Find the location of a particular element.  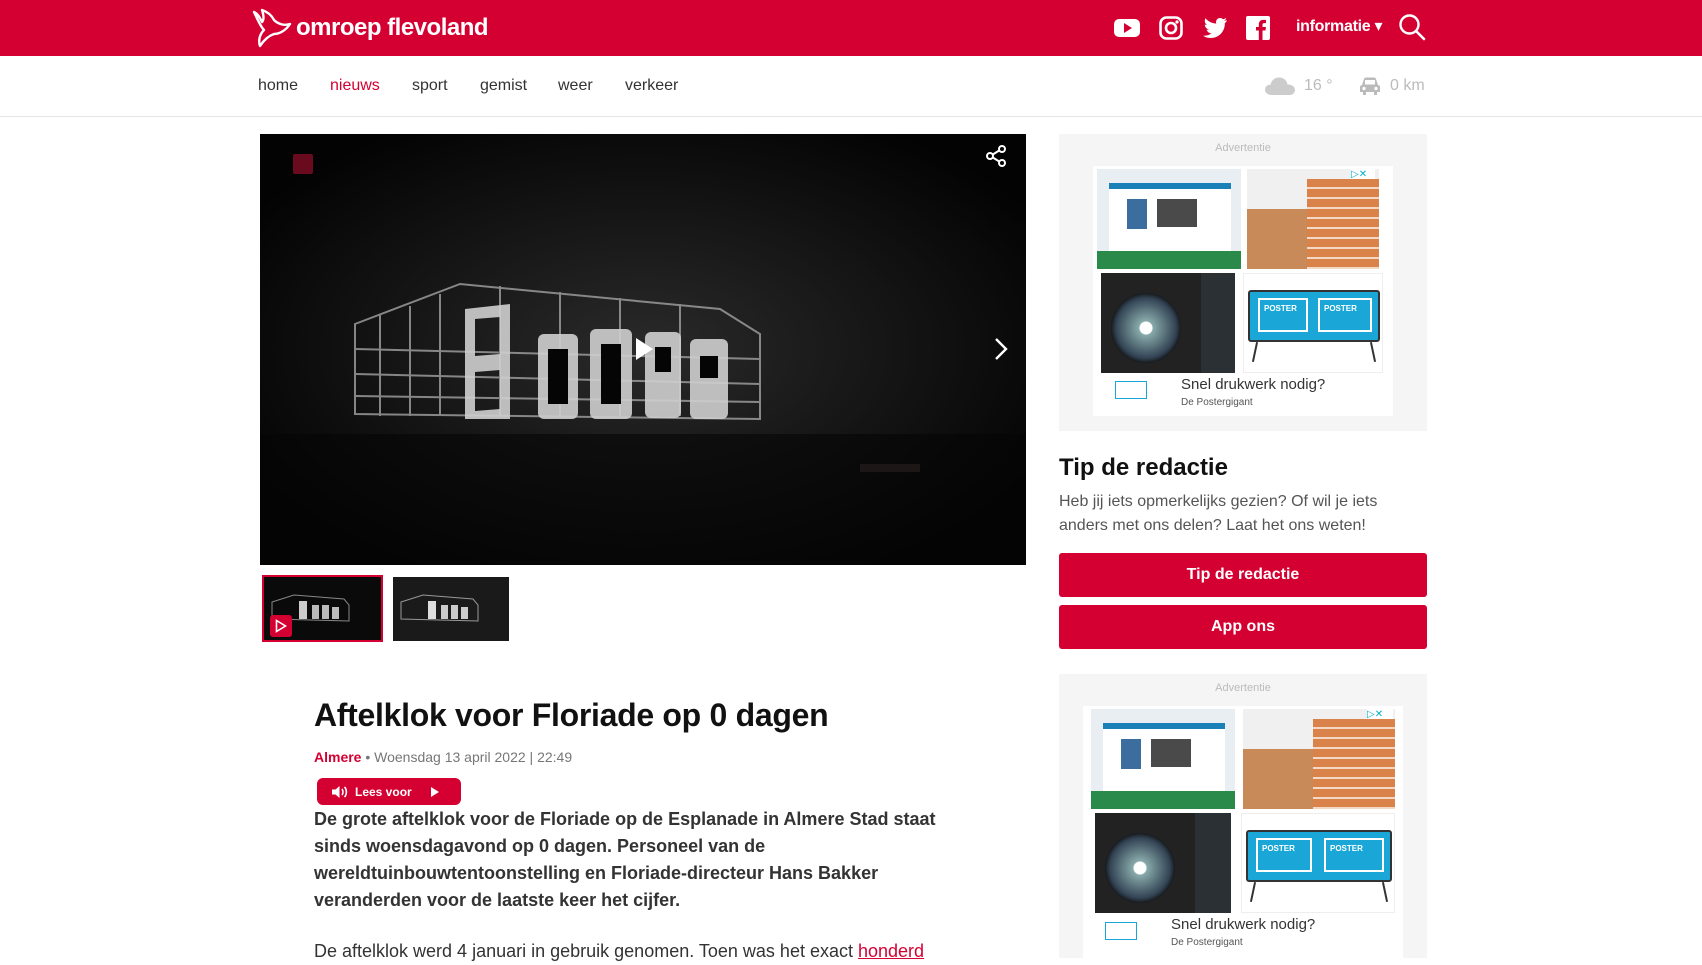

search-icon is located at coordinates (1412, 27).